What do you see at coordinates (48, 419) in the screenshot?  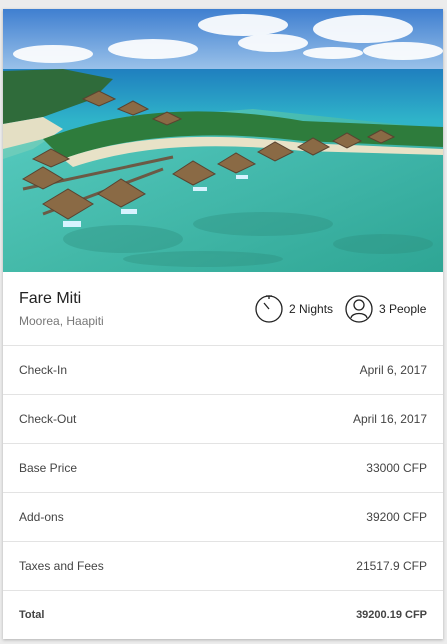 I see `detail-label: Check-Out` at bounding box center [48, 419].